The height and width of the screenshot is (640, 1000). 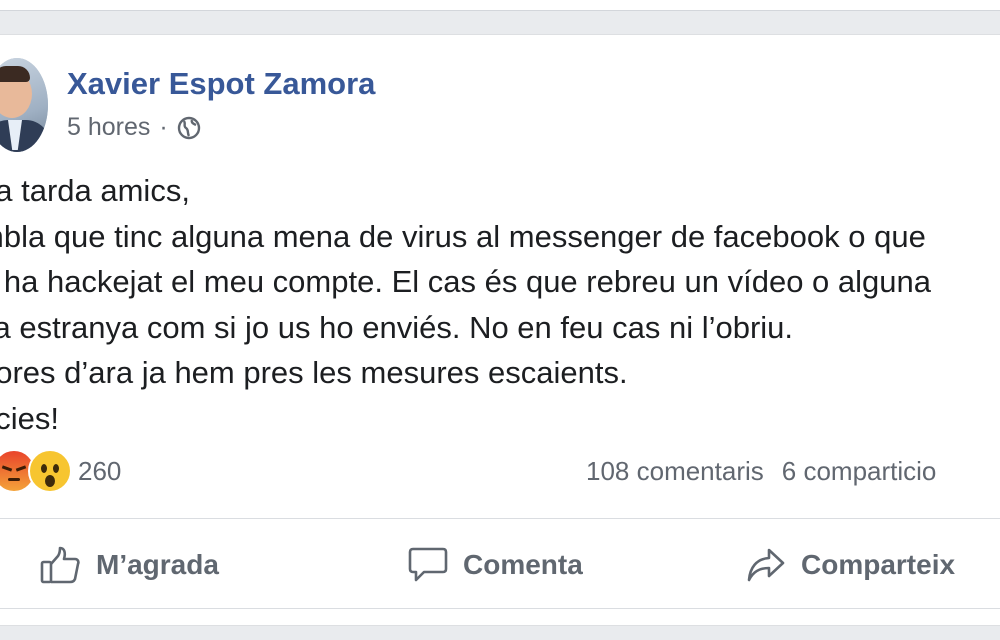 I want to click on globe-icon, so click(x=189, y=128).